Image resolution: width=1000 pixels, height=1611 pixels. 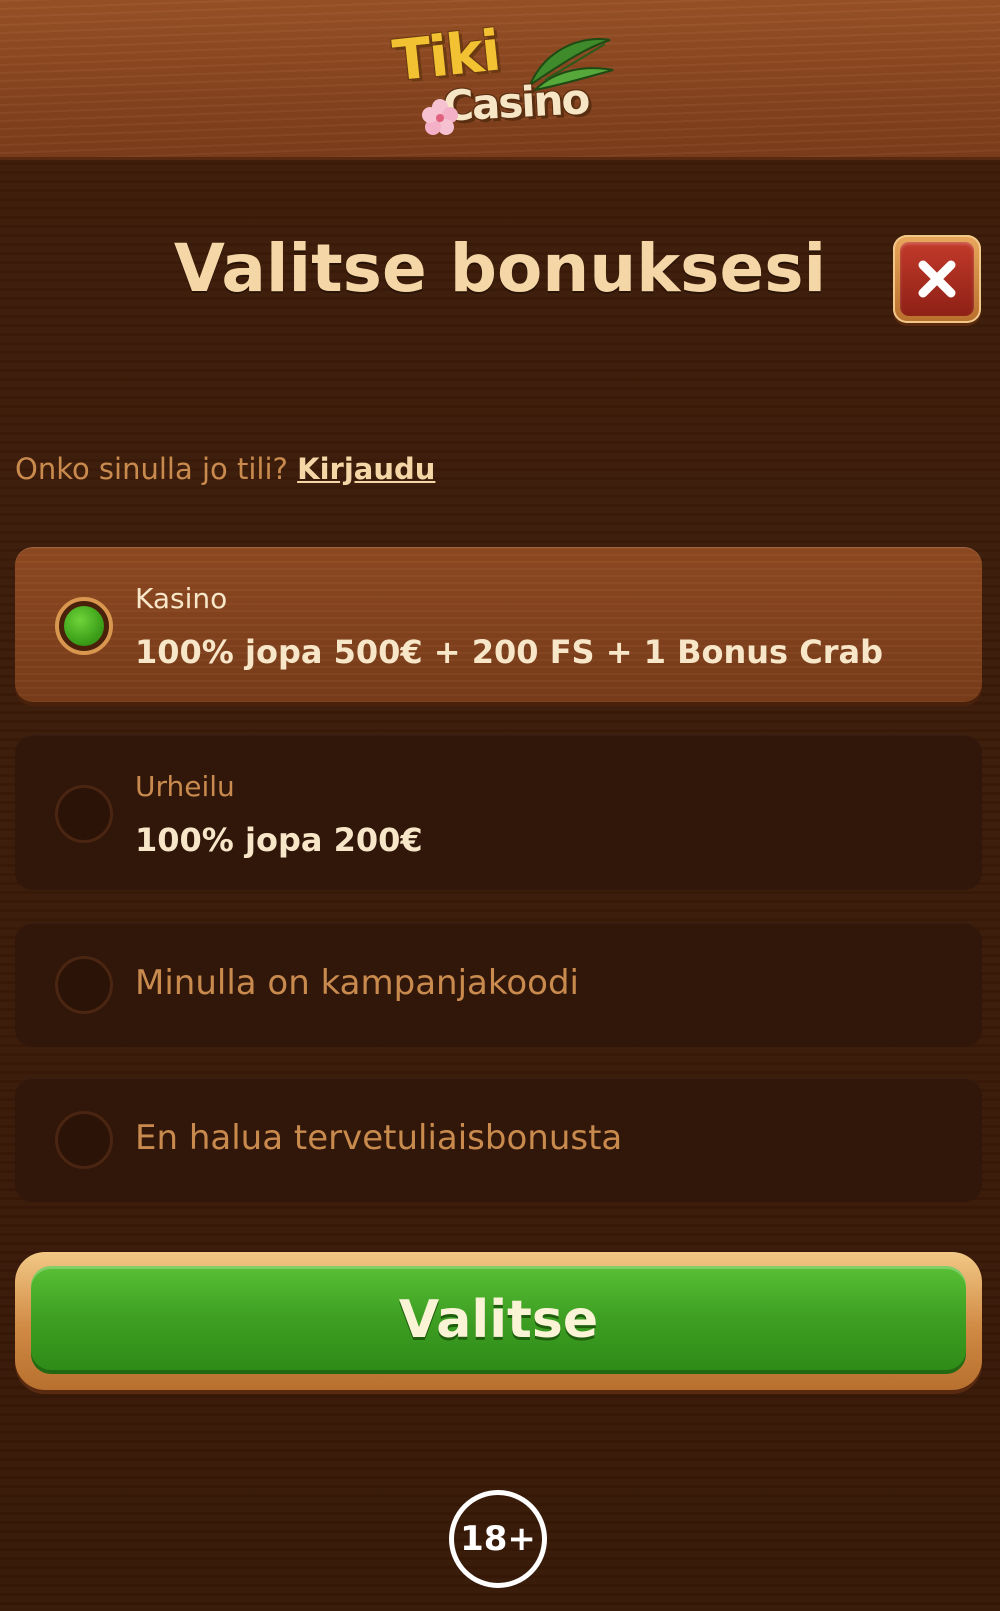 What do you see at coordinates (185, 786) in the screenshot?
I see `option-label: Urheilu` at bounding box center [185, 786].